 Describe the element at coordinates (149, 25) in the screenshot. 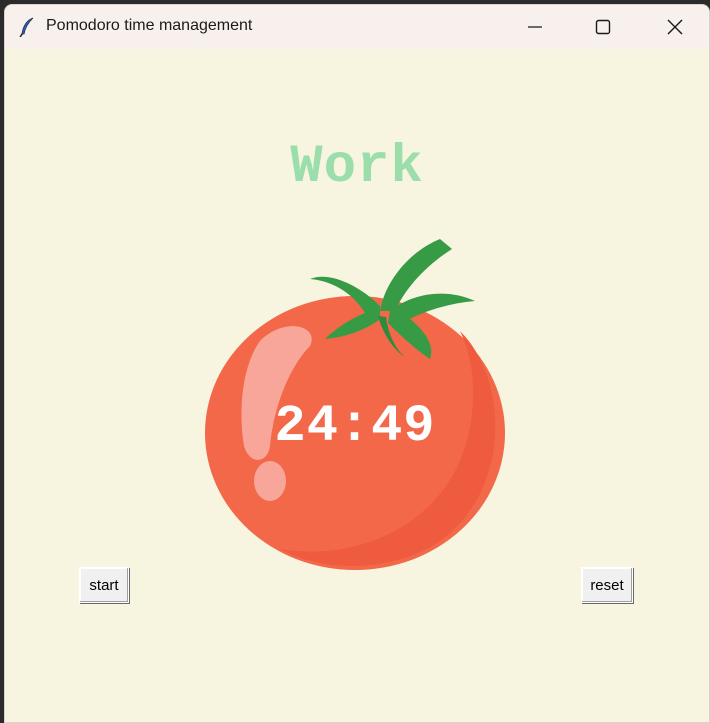

I see `window-title: Pomodoro time management` at that location.